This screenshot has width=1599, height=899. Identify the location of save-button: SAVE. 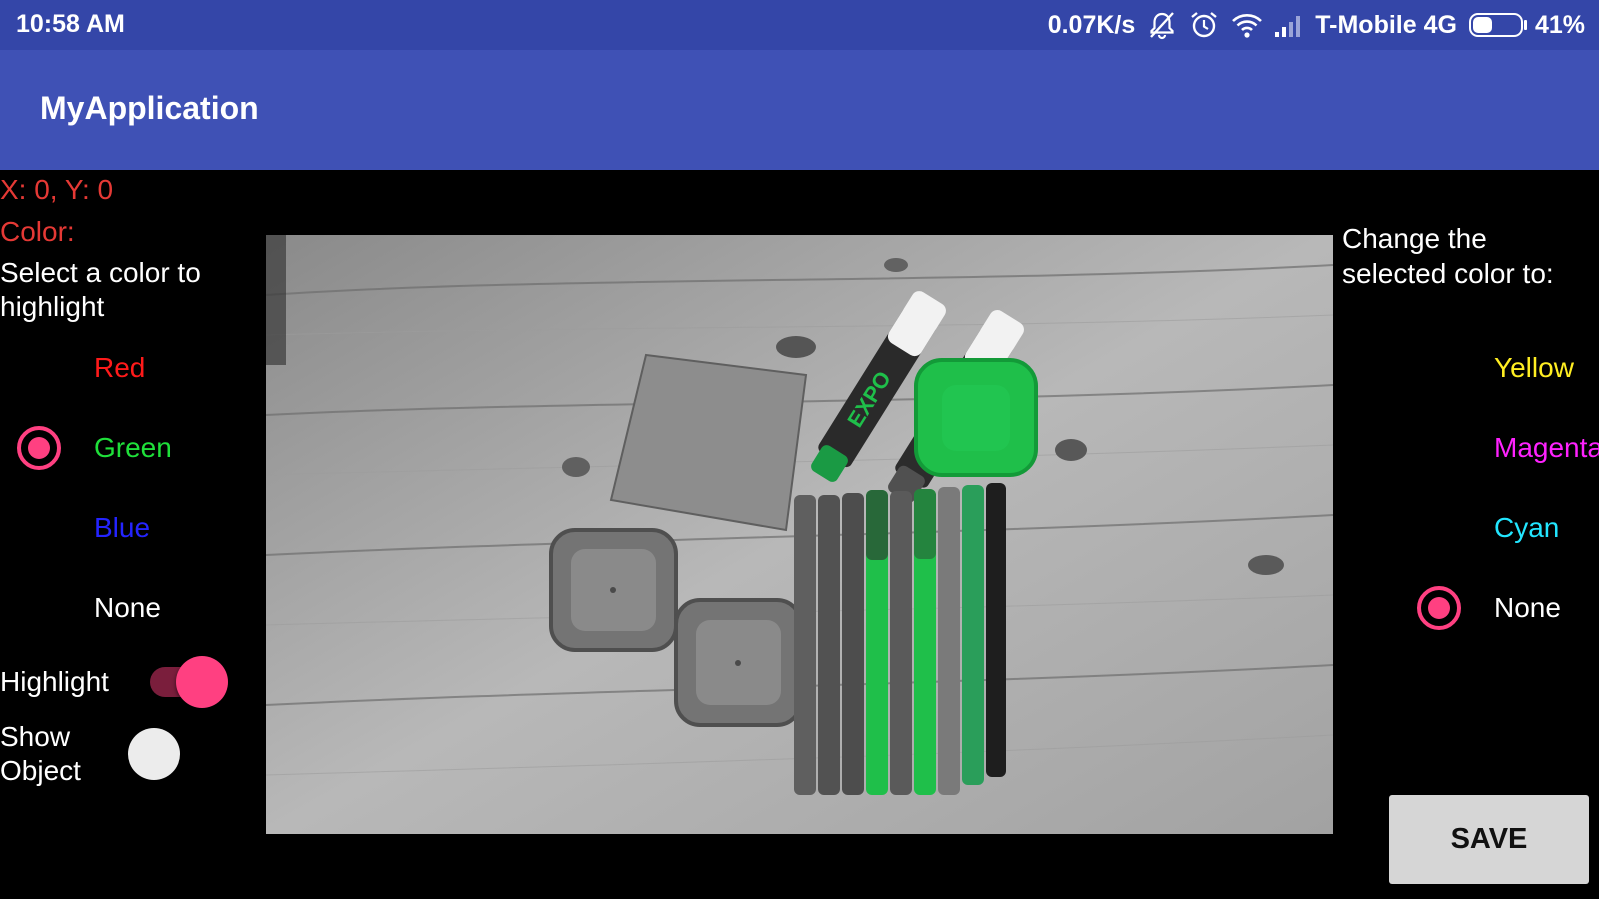
(1489, 839).